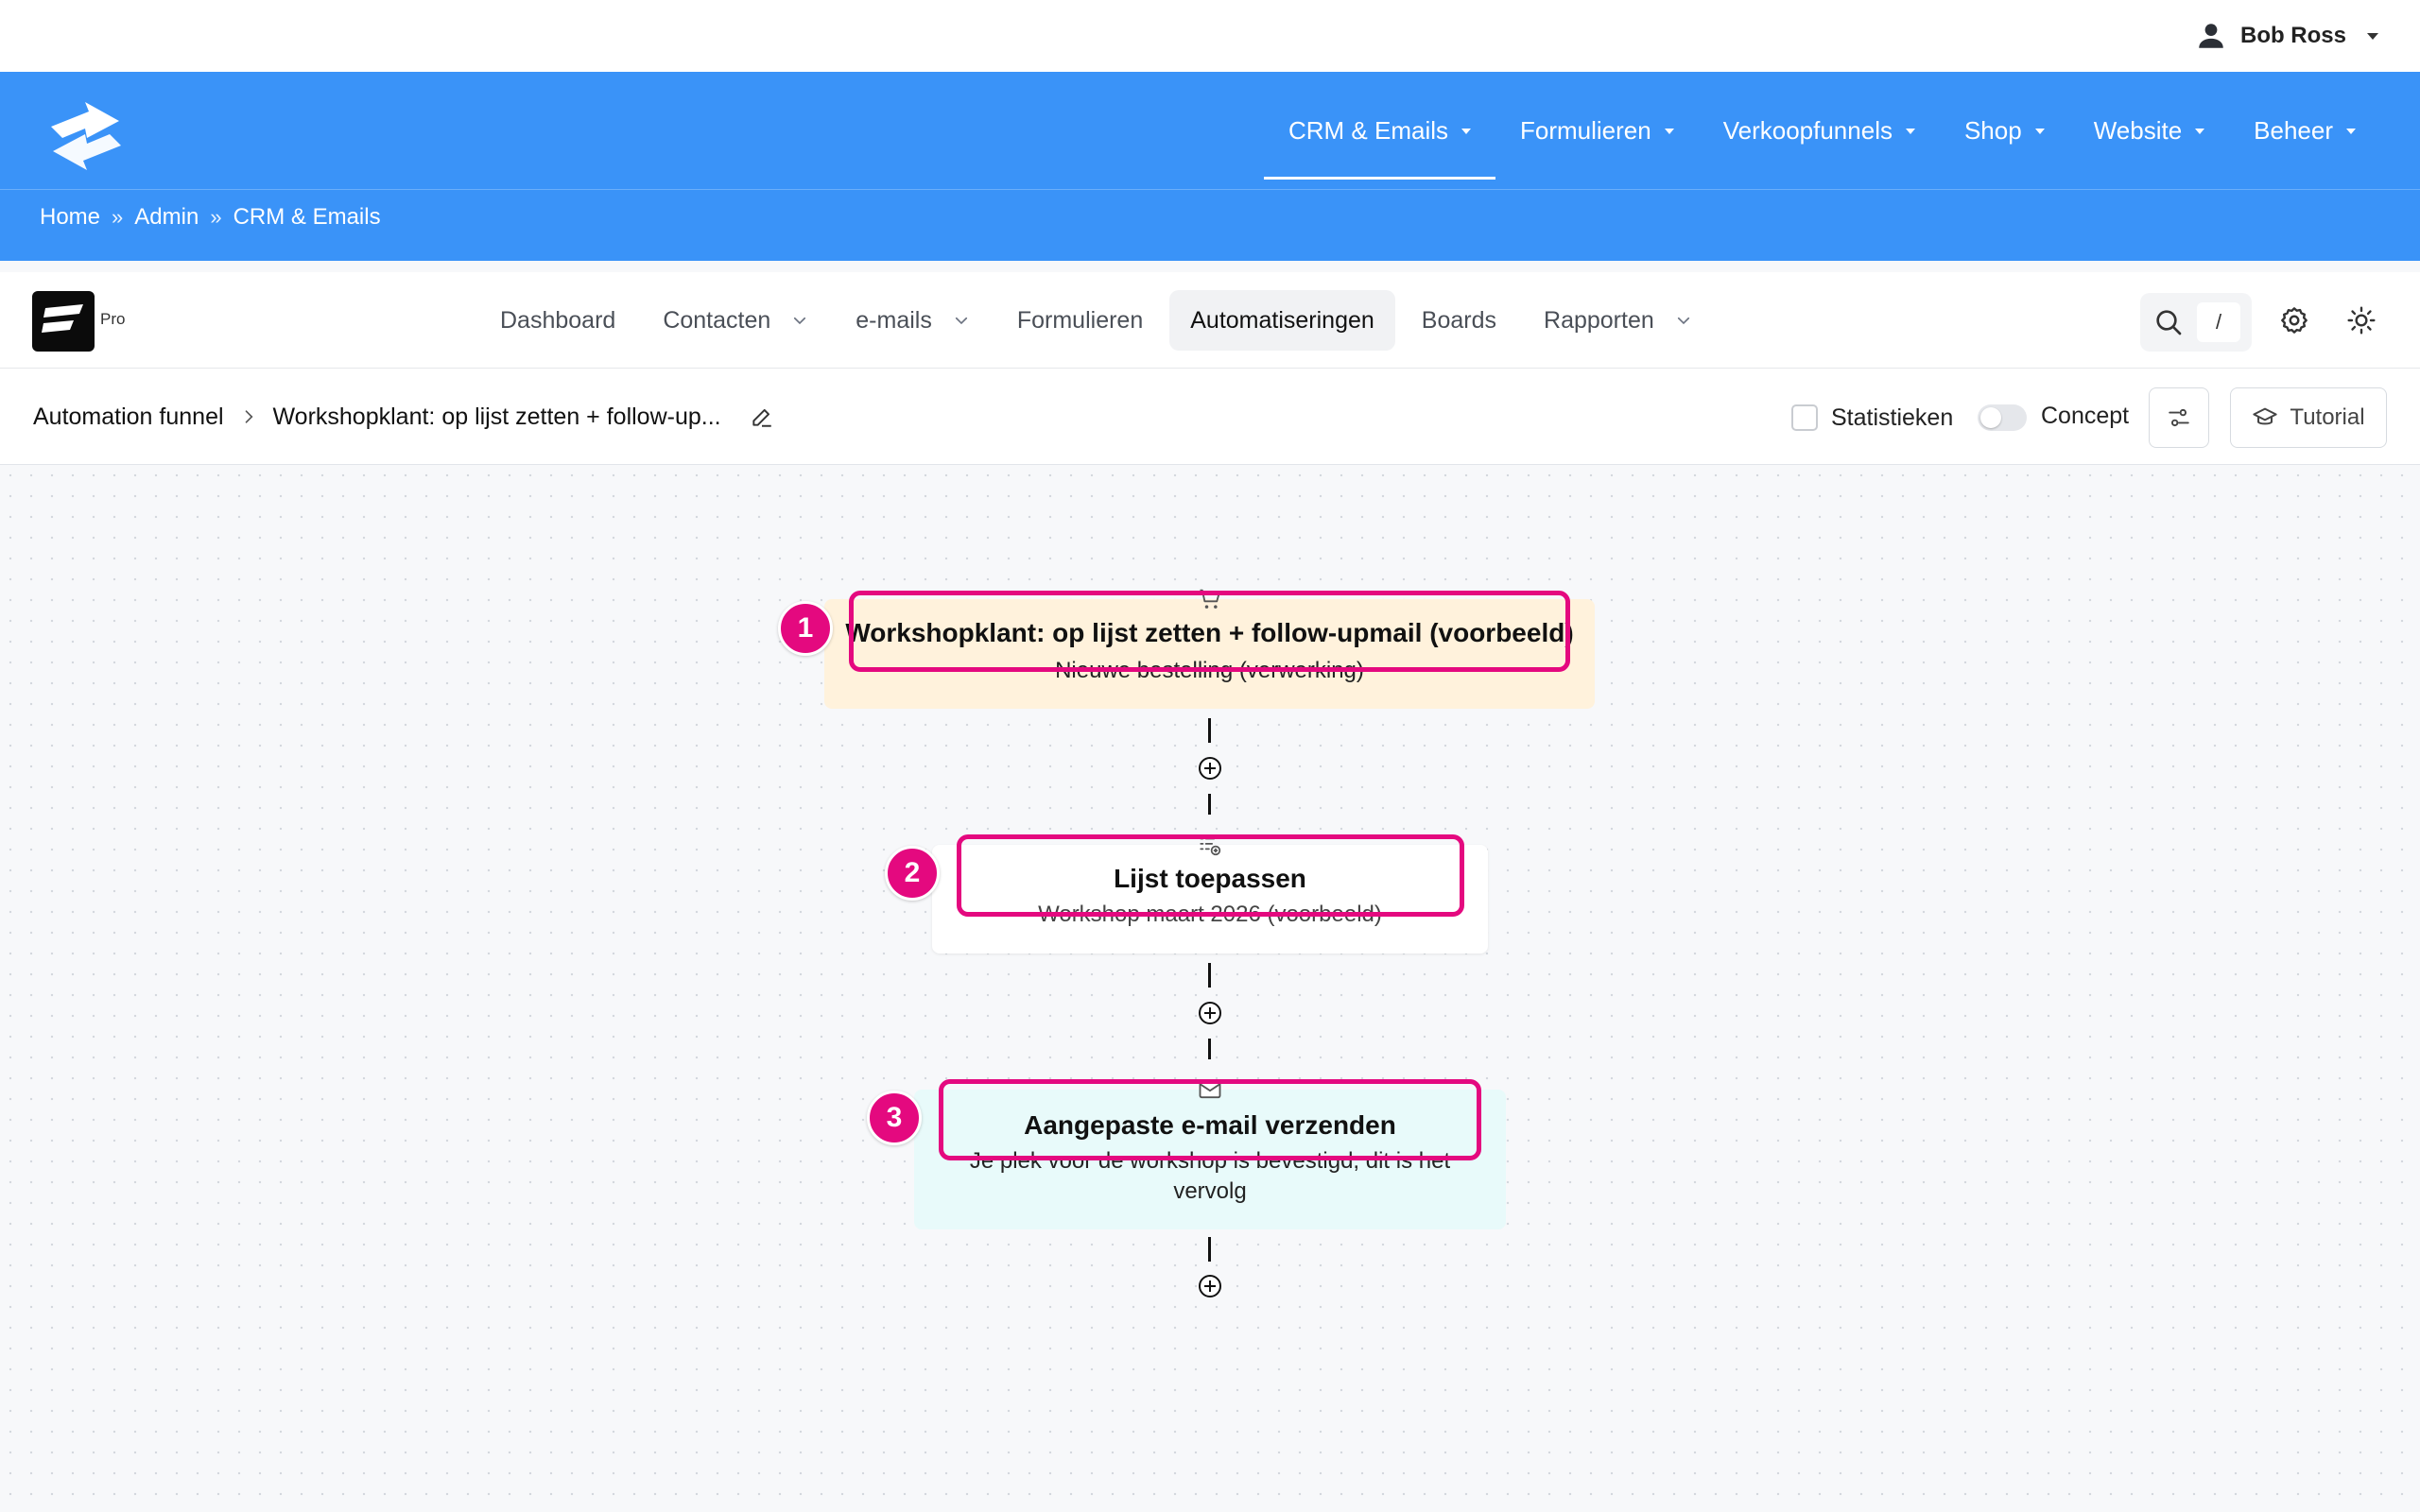 The image size is (2420, 1512). Describe the element at coordinates (1804, 417) in the screenshot. I see `statistics-checkbox` at that location.